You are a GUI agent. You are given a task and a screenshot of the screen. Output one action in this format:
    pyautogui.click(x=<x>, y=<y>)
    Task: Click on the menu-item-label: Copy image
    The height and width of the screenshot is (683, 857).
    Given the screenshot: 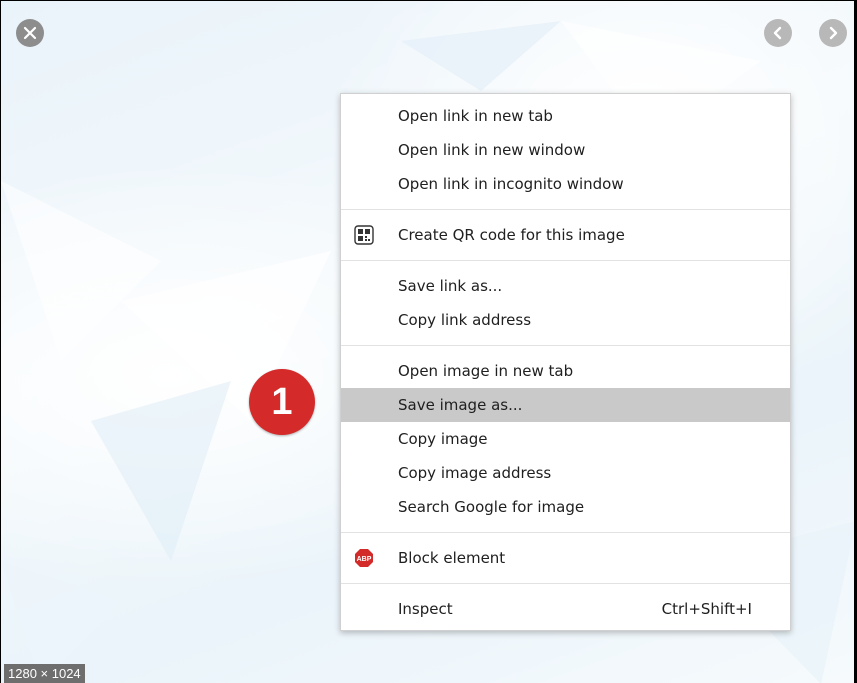 What is the action you would take?
    pyautogui.click(x=443, y=439)
    